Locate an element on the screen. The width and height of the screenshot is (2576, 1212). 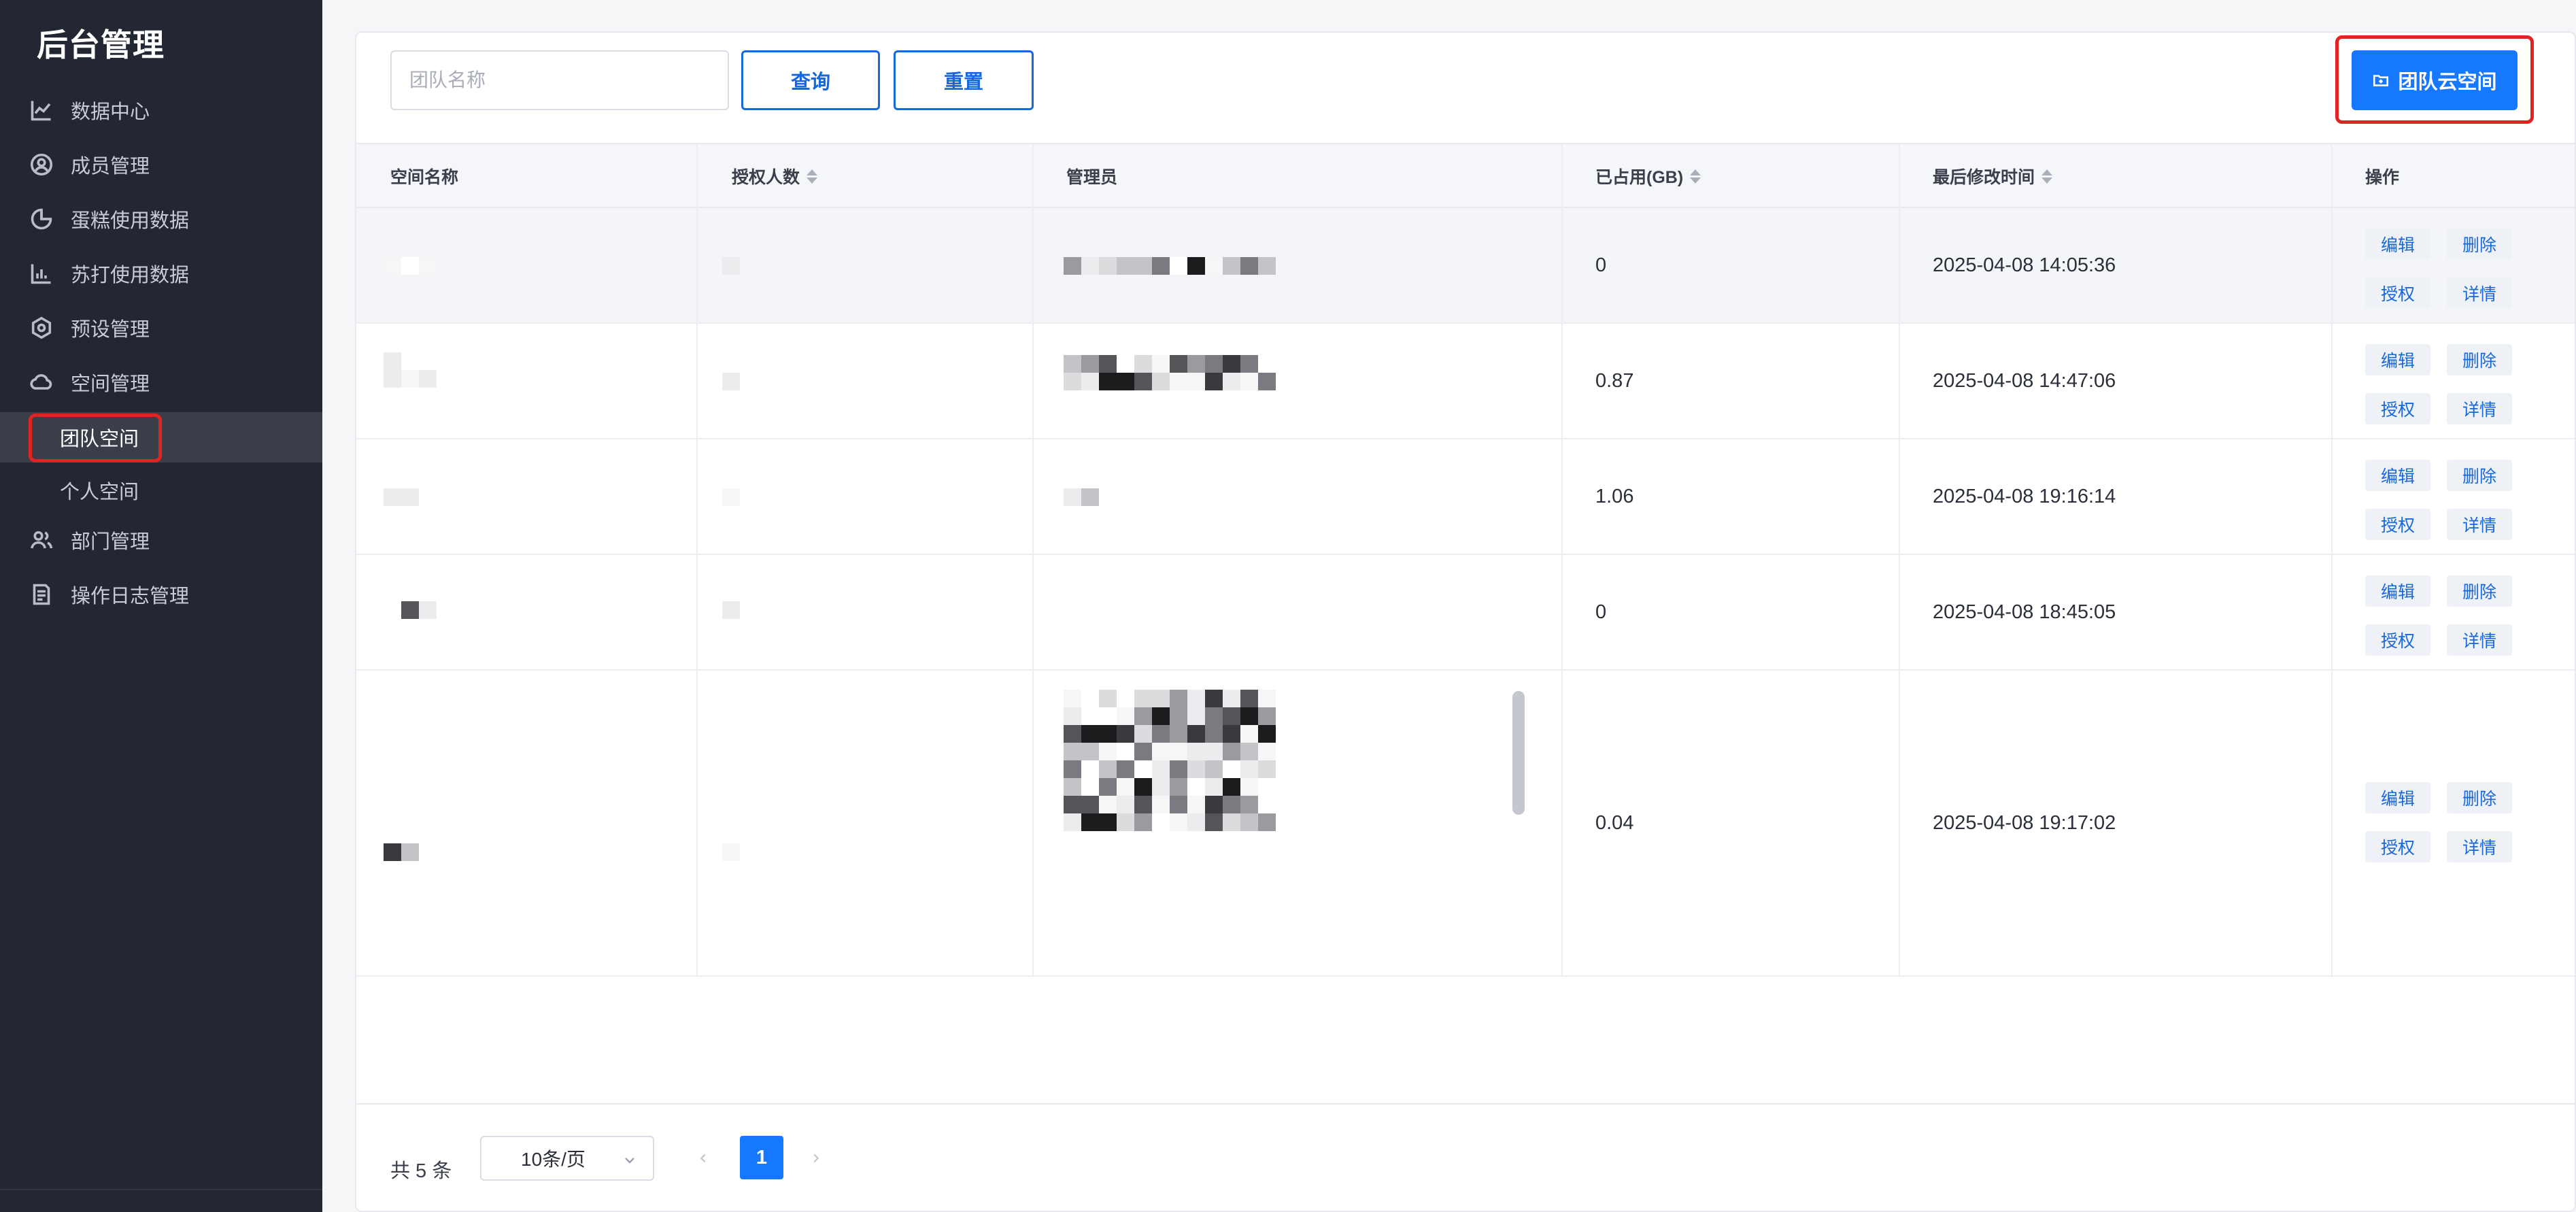
last-modified-cell: 2025-04-08 14:05:36 is located at coordinates (2024, 265).